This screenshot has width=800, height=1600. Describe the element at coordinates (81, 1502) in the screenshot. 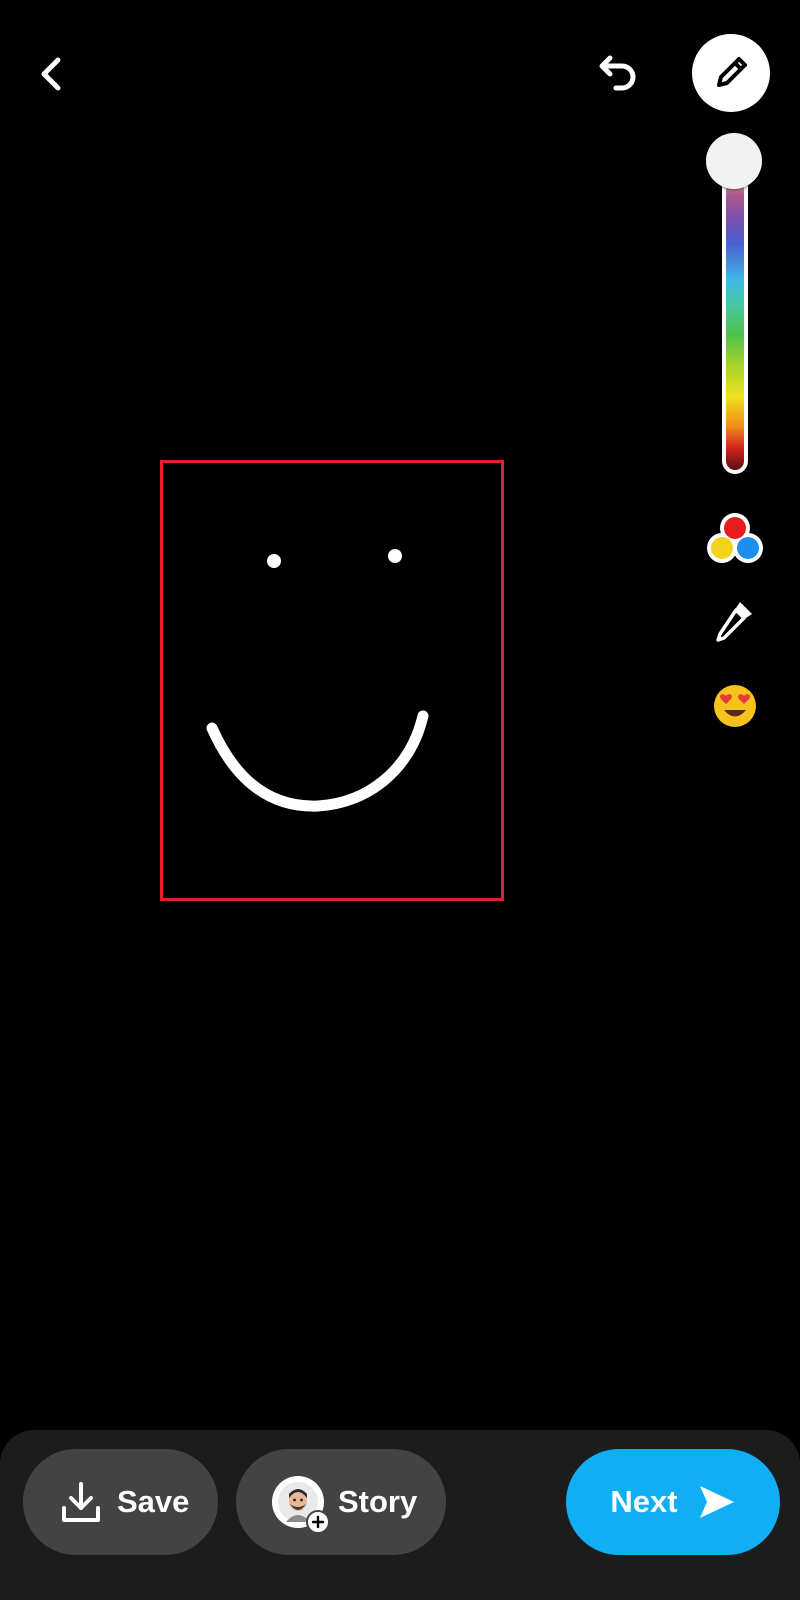

I see `download-icon` at that location.